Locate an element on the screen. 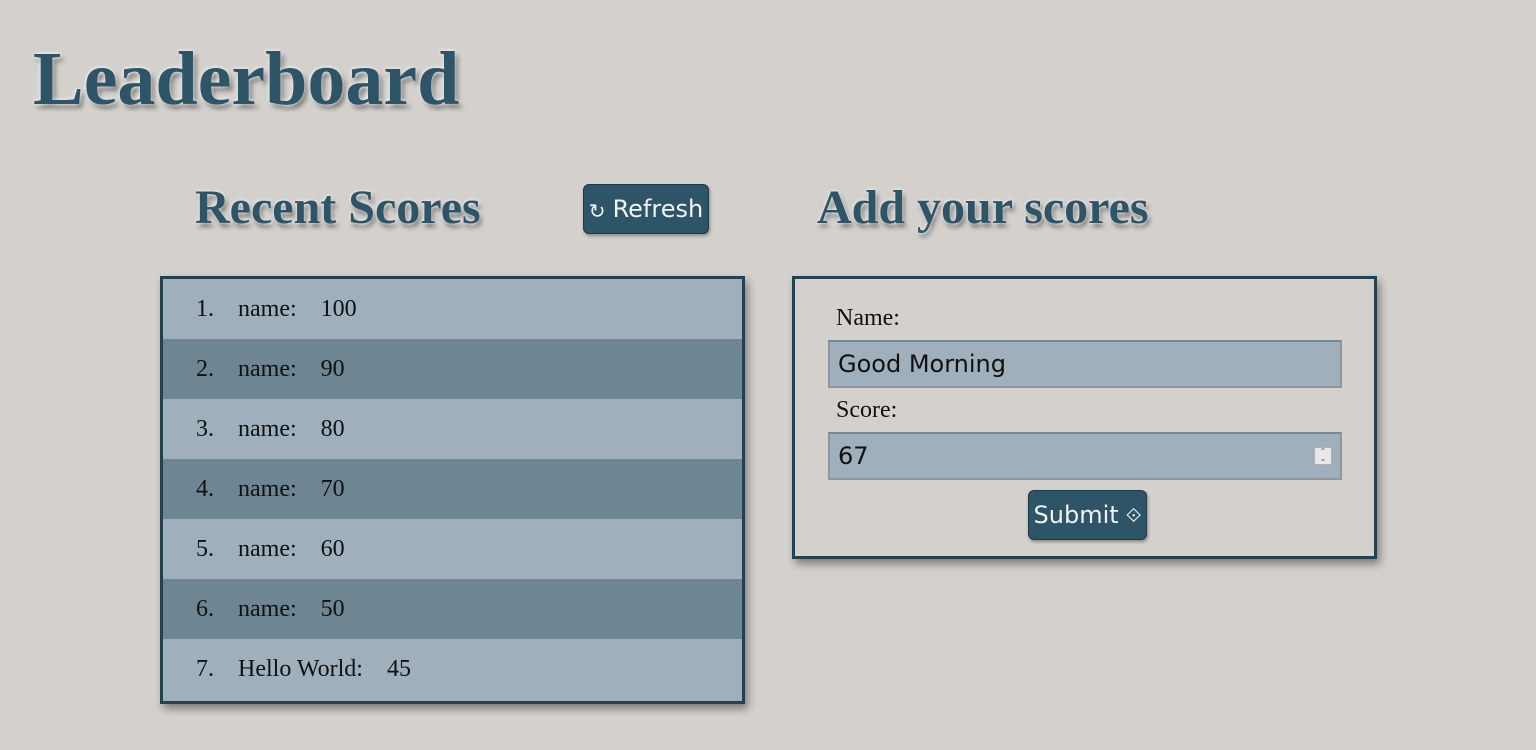 This screenshot has width=1536, height=750. score-rank: 4. is located at coordinates (205, 488).